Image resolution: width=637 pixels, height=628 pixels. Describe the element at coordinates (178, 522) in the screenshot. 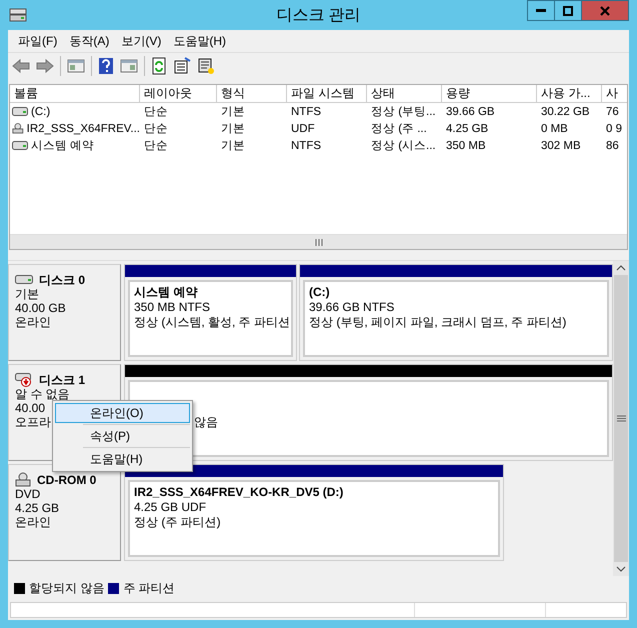

I see `partition-detail: 정상 (주 파티션)` at that location.